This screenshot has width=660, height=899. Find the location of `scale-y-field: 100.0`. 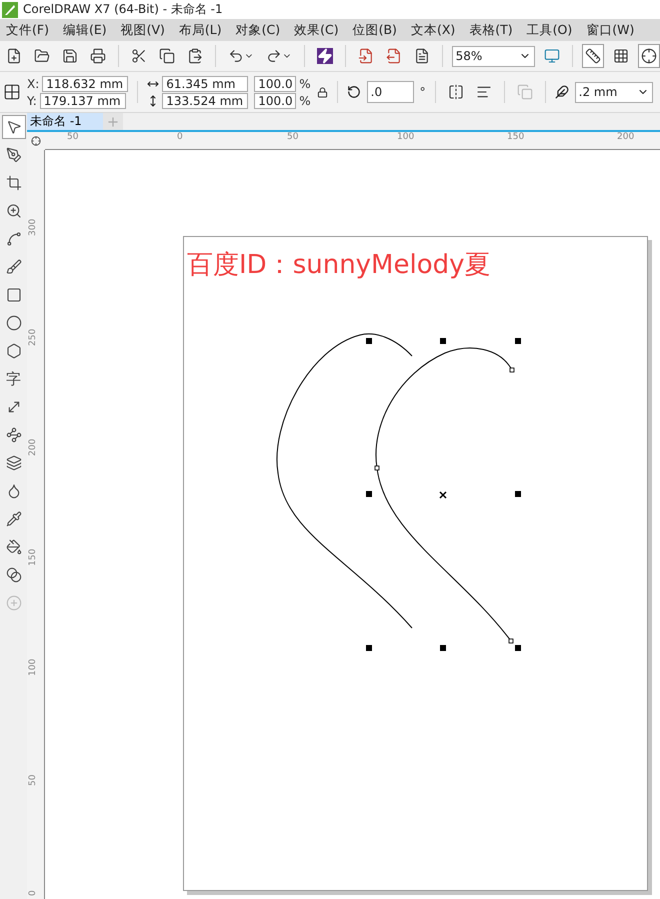

scale-y-field: 100.0 is located at coordinates (275, 100).